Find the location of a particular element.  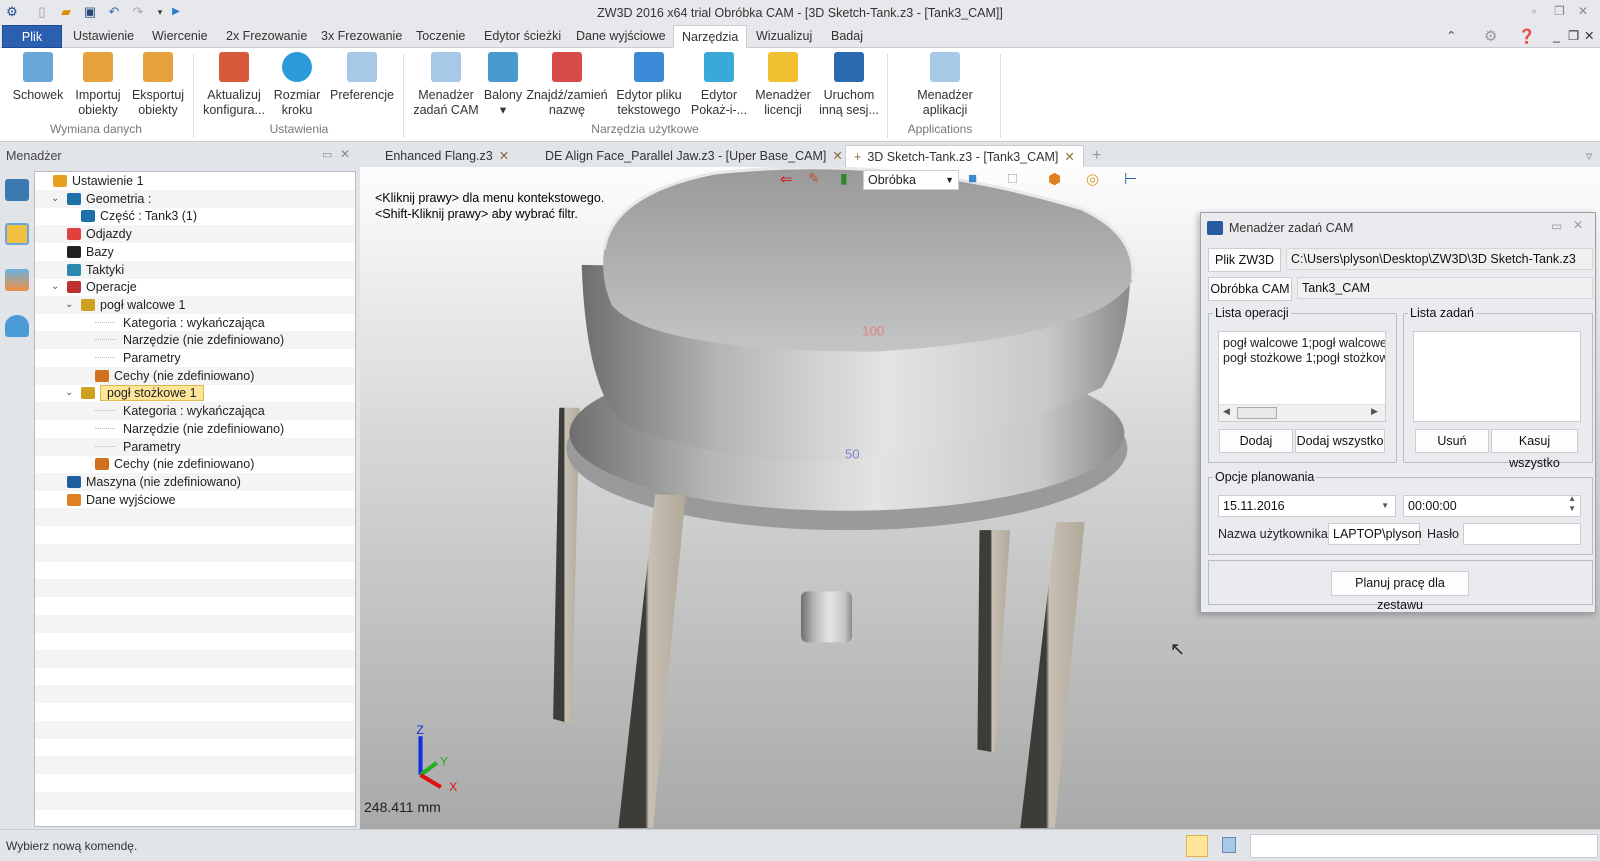

tab-plik: Plik is located at coordinates (32, 36).